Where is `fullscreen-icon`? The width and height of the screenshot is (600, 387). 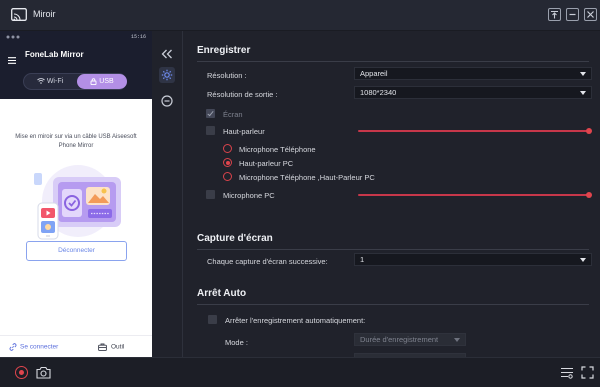
fullscreen-icon is located at coordinates (588, 372).